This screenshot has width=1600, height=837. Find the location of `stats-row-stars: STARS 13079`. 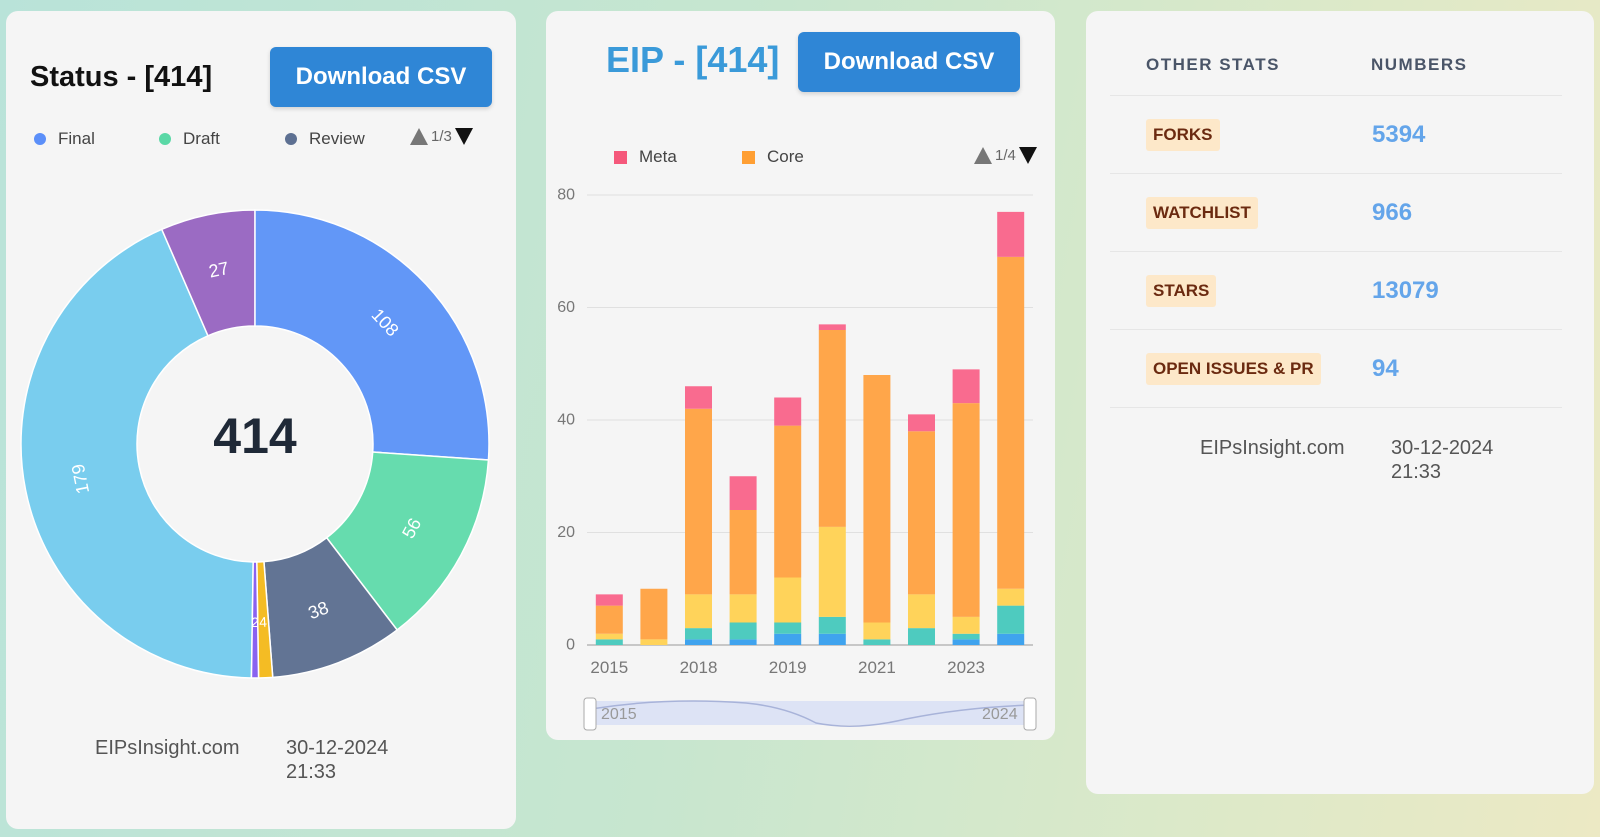

stats-row-stars: STARS 13079 is located at coordinates (1336, 290).